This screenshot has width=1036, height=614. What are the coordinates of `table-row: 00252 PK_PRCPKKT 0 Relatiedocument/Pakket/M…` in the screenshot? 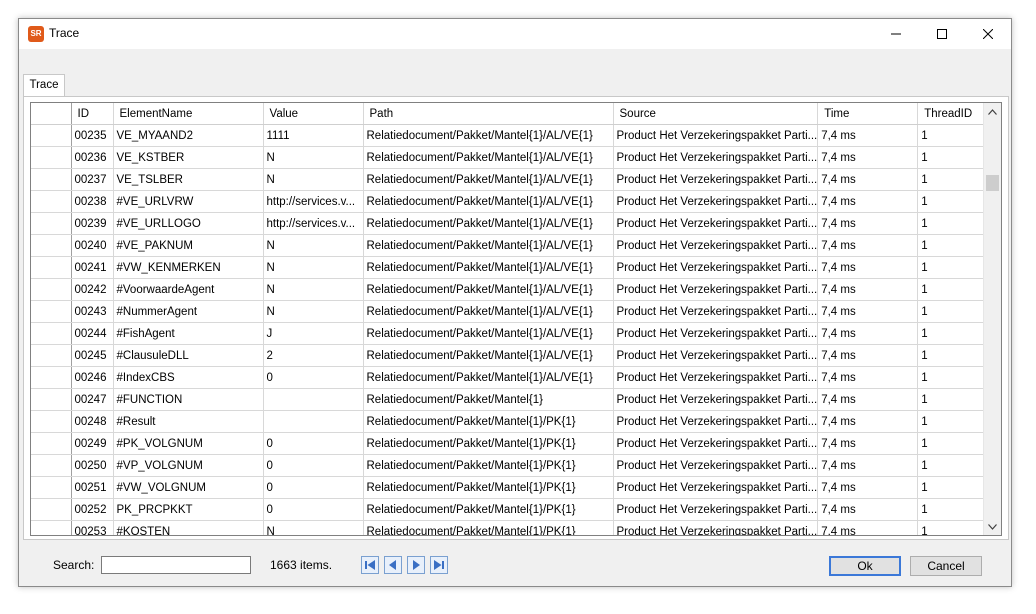 It's located at (511, 509).